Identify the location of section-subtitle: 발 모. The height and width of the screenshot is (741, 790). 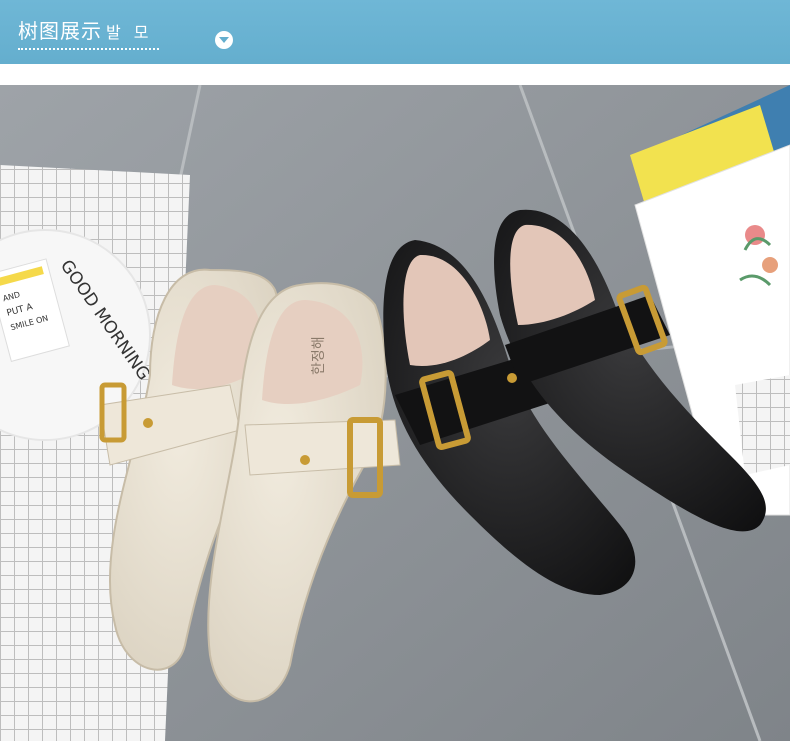
(129, 32).